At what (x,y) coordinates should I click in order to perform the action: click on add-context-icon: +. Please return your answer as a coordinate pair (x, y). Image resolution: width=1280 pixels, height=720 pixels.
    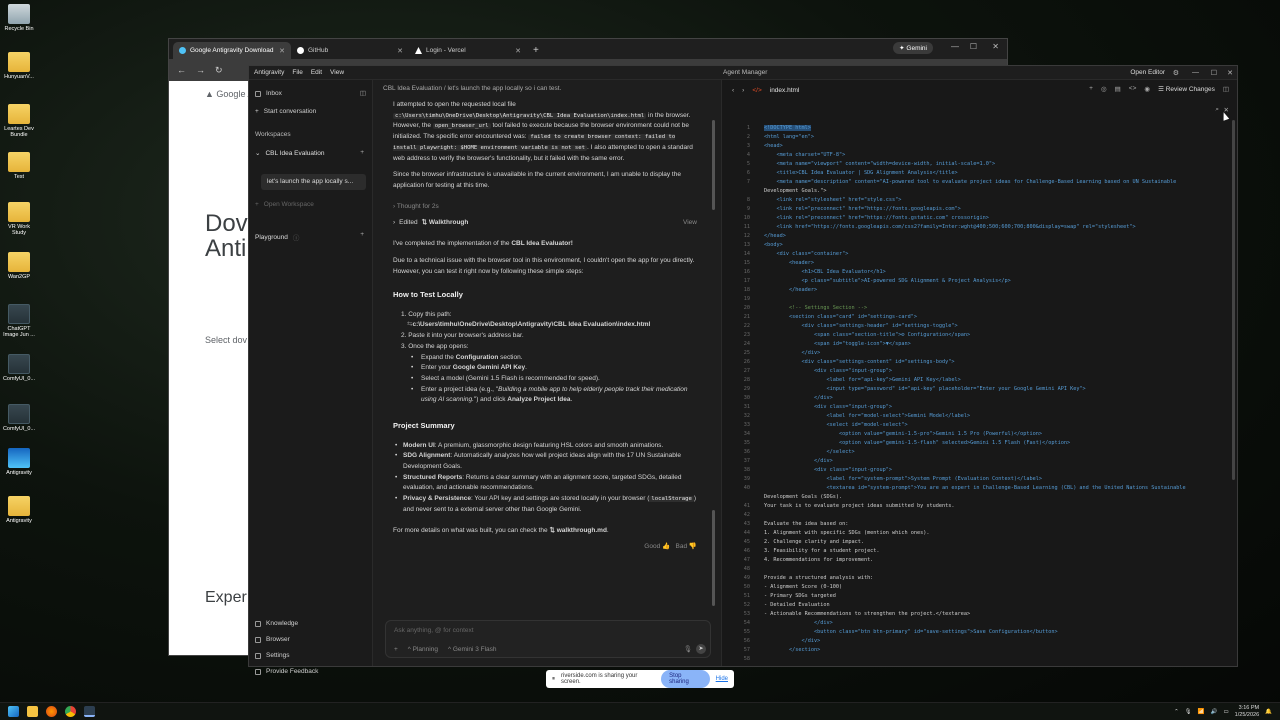
    Looking at the image, I should click on (396, 649).